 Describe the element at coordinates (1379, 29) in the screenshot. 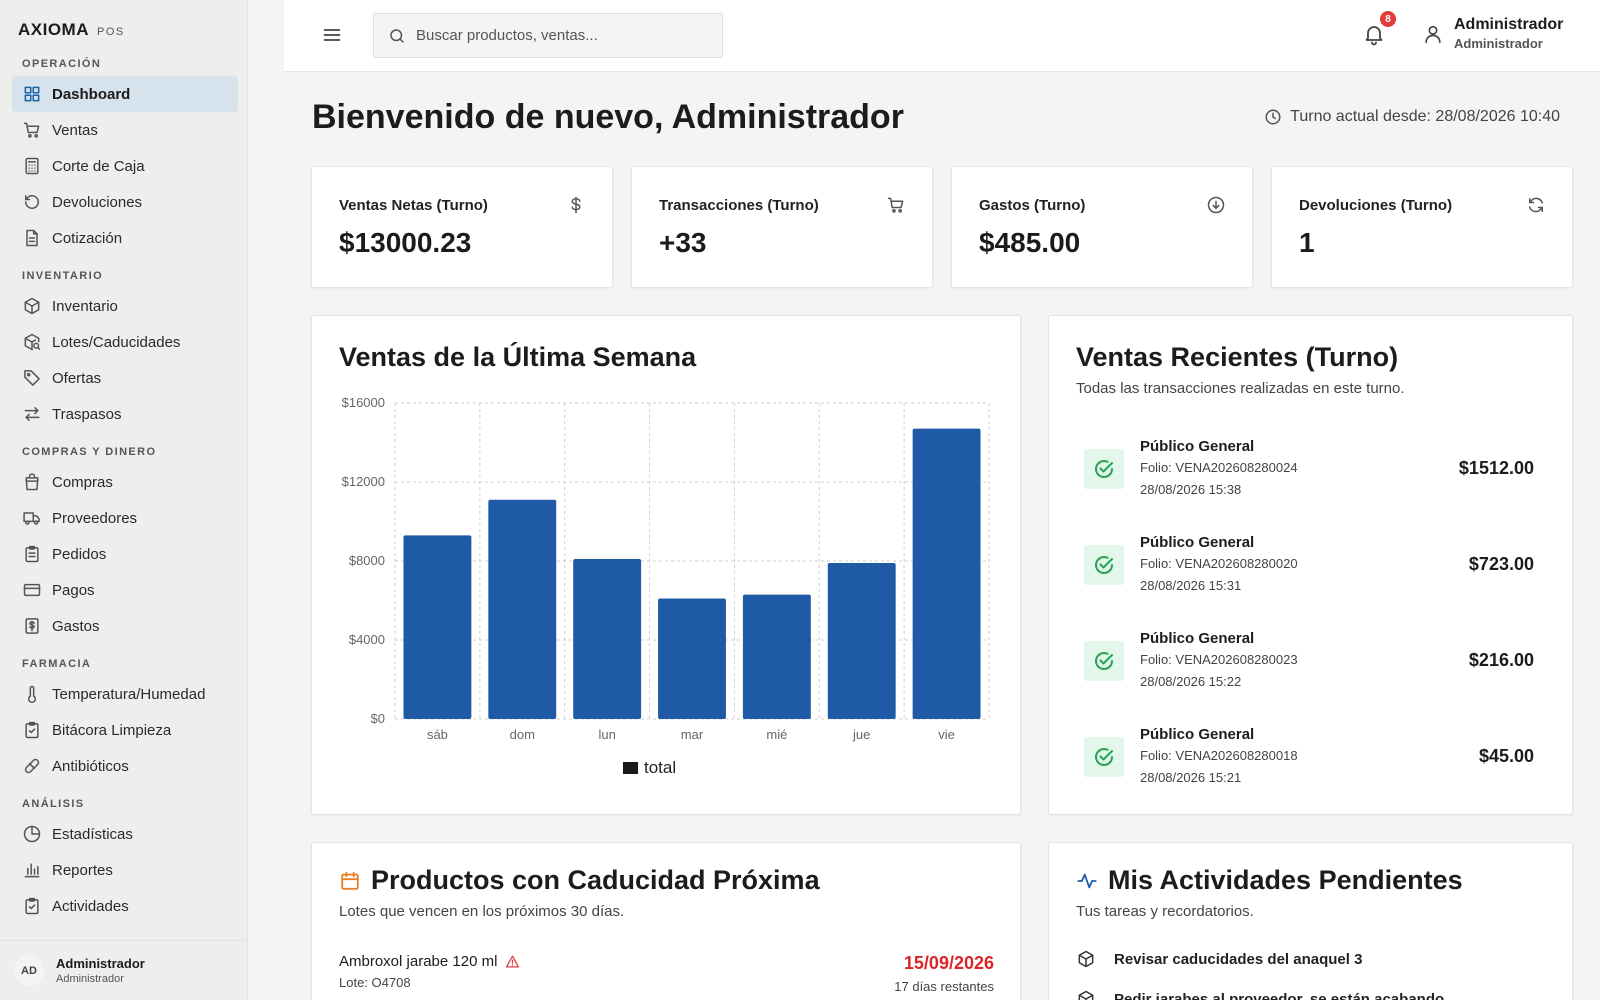

I see `notifications-button: 8` at that location.